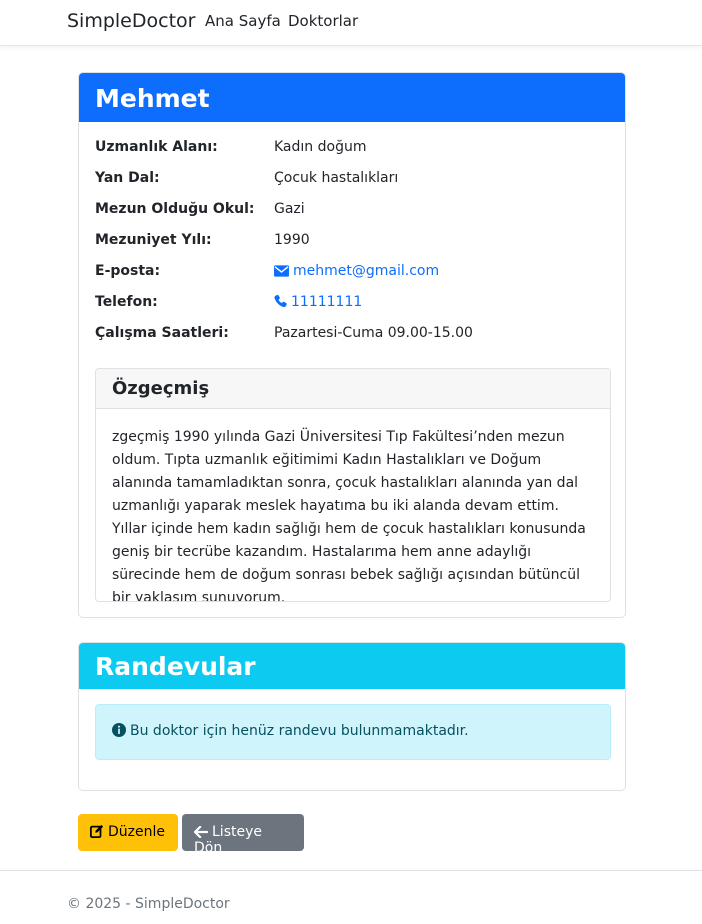 The image size is (702, 924). Describe the element at coordinates (243, 835) in the screenshot. I see `back-to-list-button: Listeye Dön` at that location.